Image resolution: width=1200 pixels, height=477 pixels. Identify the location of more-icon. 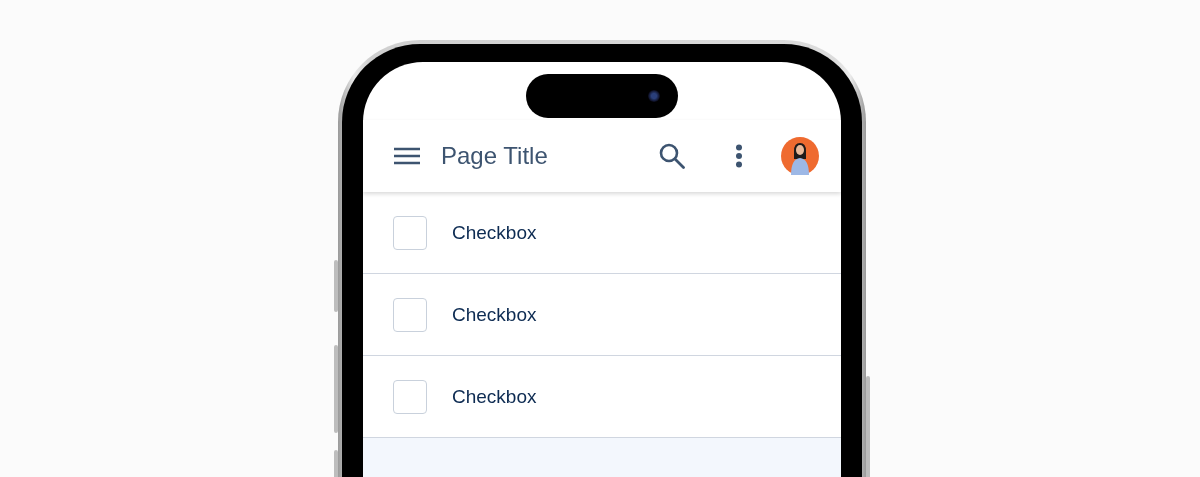
(739, 156).